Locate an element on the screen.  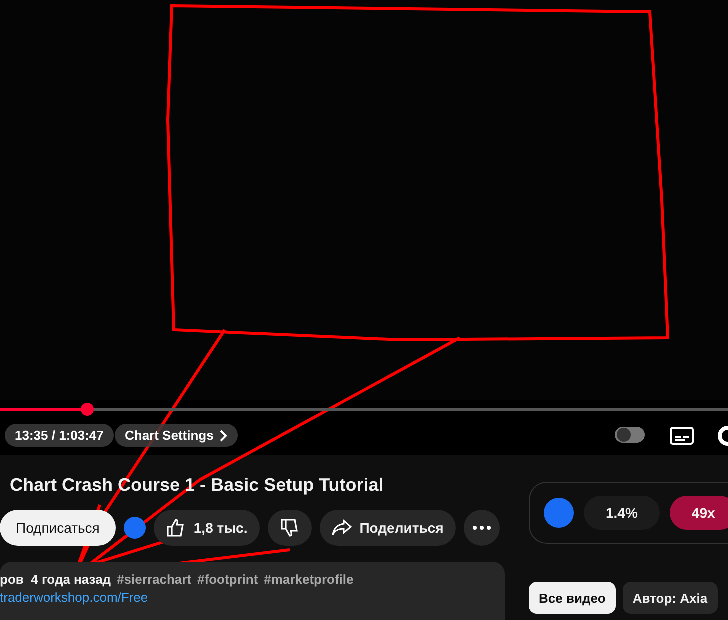
filter-chip: Все видео is located at coordinates (572, 598).